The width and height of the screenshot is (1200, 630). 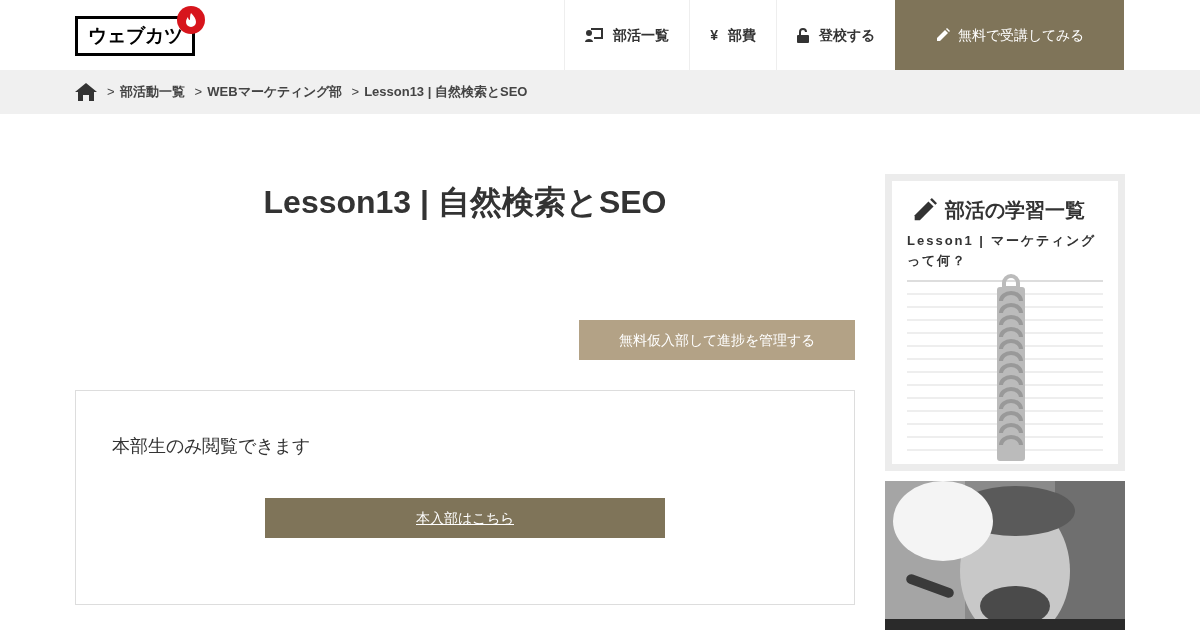 I want to click on teacher-icon, so click(x=594, y=35).